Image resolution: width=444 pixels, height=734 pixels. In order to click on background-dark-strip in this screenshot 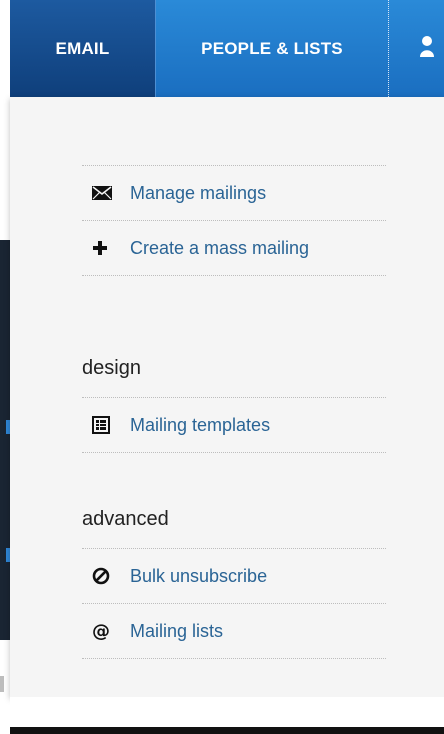, I will do `click(5, 440)`.